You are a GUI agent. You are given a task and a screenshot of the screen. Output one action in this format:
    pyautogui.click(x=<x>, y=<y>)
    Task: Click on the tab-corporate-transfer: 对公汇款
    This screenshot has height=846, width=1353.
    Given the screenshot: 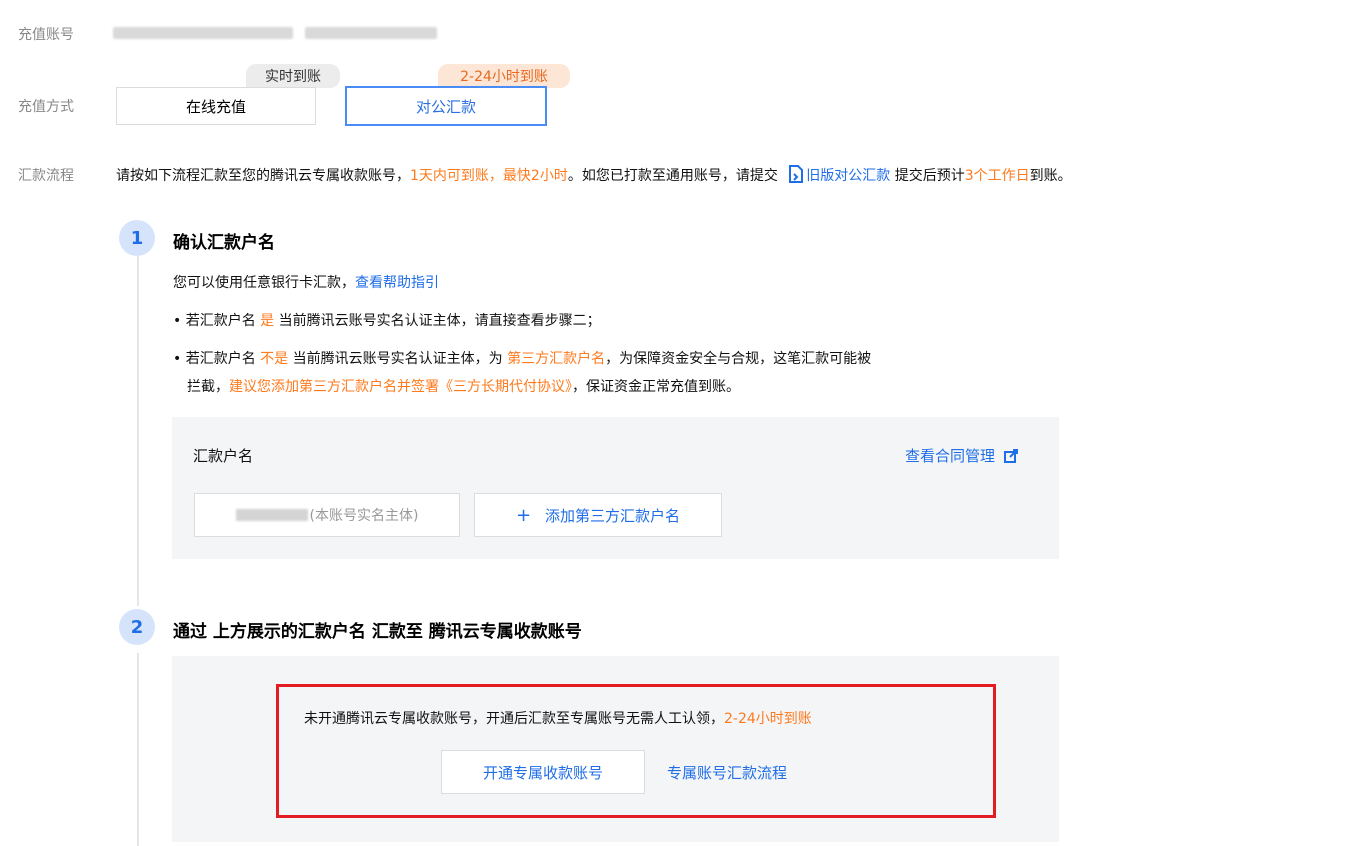 What is the action you would take?
    pyautogui.click(x=446, y=106)
    